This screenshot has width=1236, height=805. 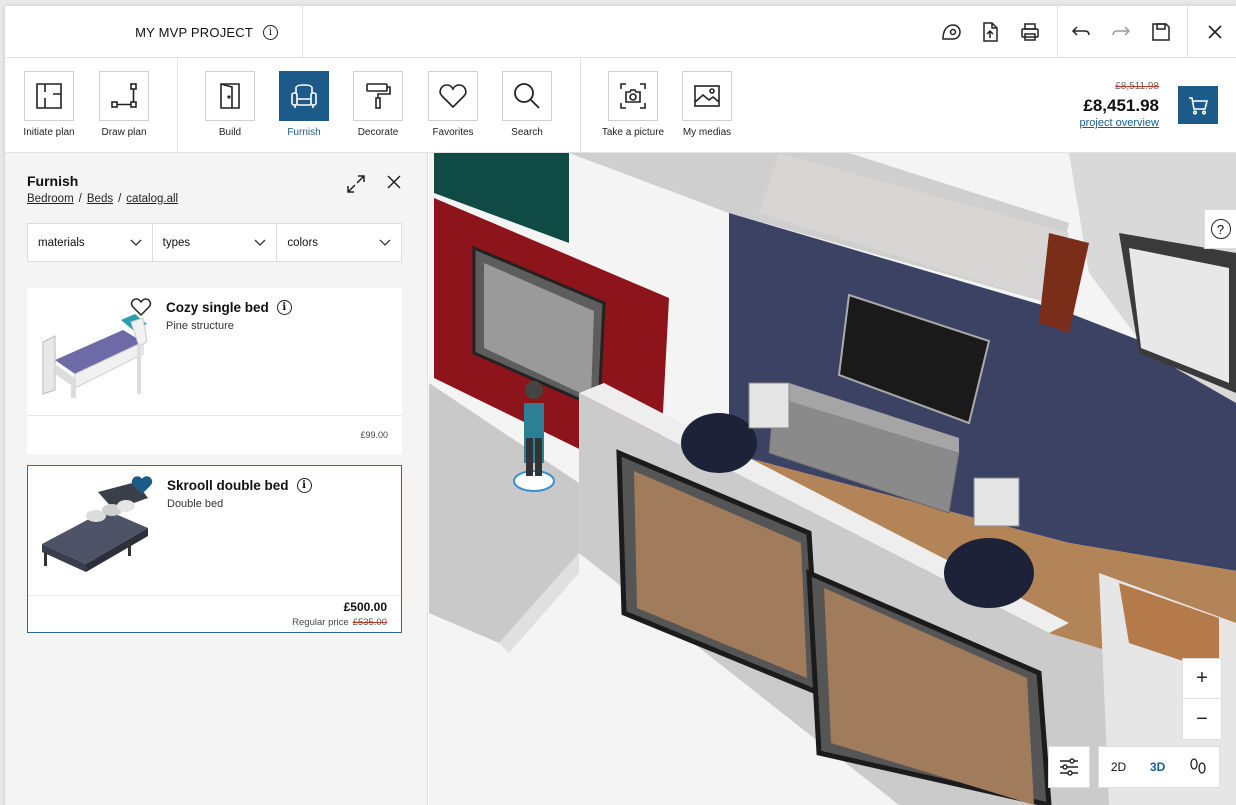 I want to click on tool-take-picture: Take a picture, so click(x=633, y=104).